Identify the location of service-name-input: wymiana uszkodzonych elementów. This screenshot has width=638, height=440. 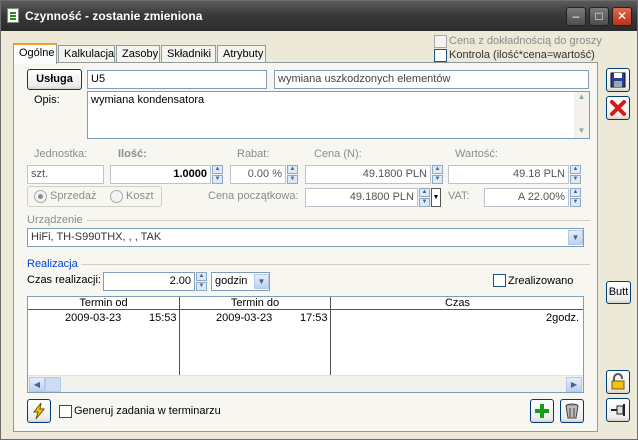
(431, 79).